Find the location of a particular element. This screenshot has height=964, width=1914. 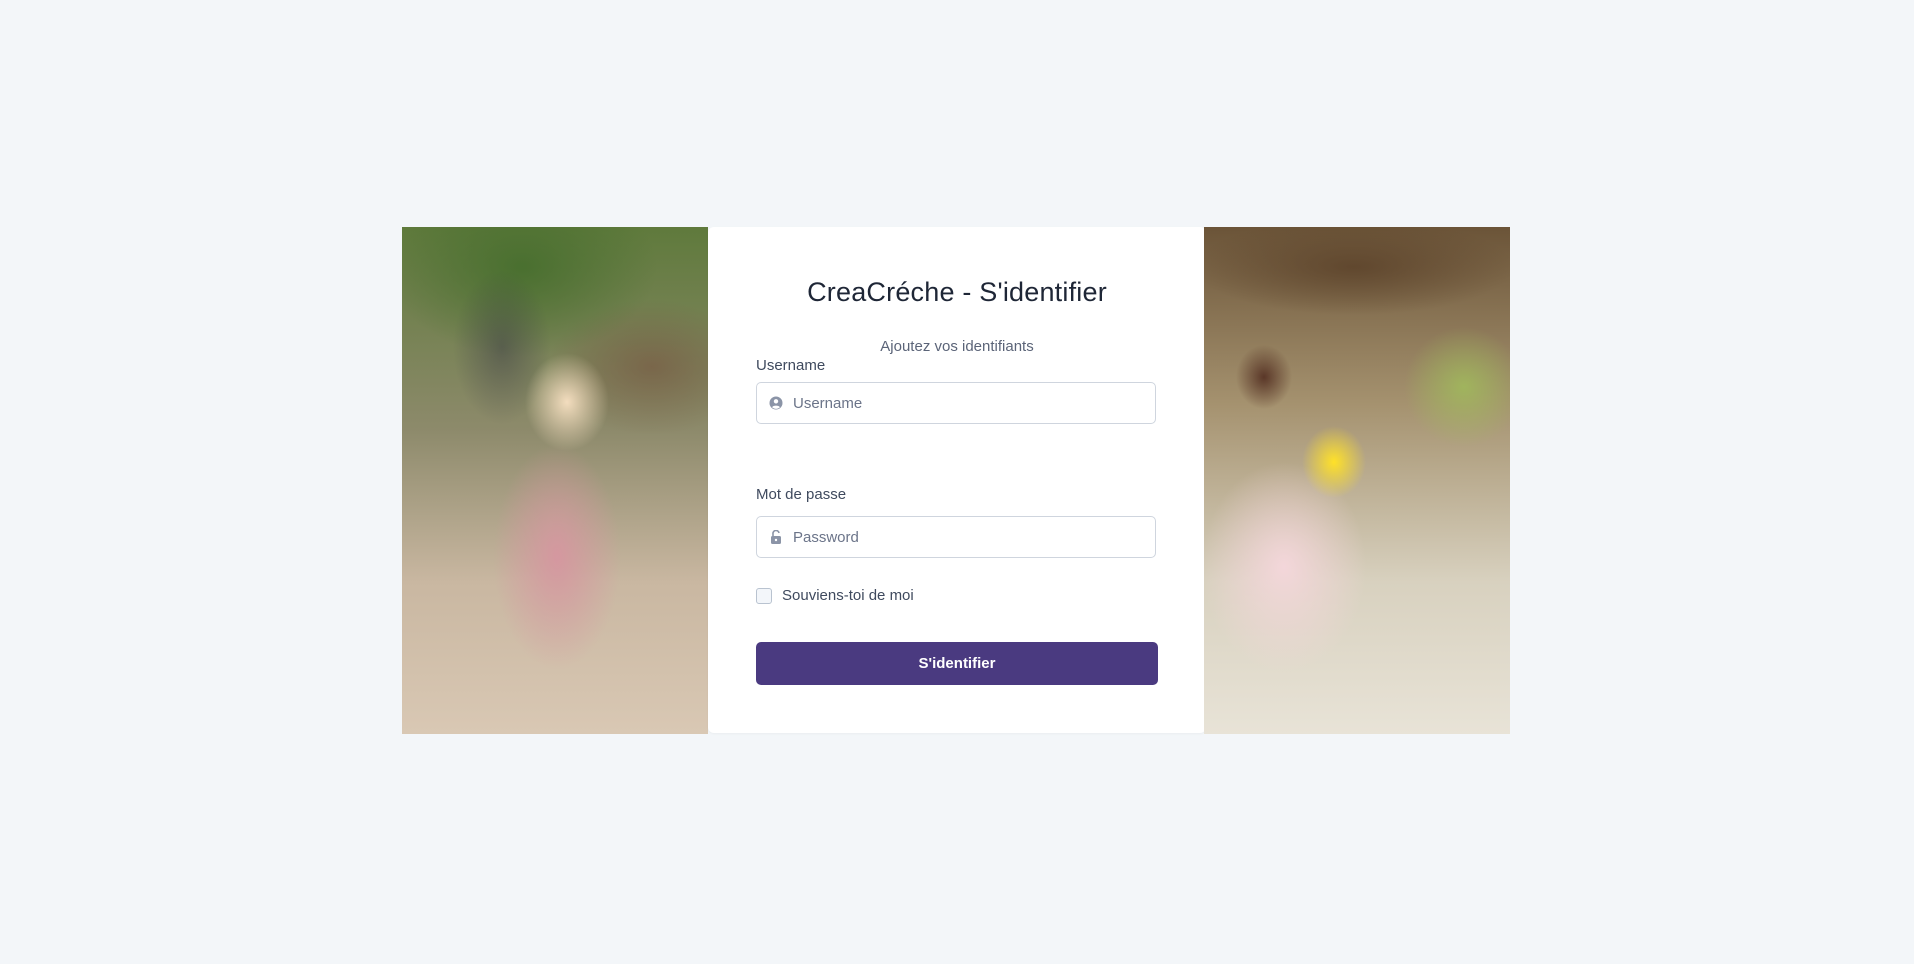

username-input is located at coordinates (970, 403).